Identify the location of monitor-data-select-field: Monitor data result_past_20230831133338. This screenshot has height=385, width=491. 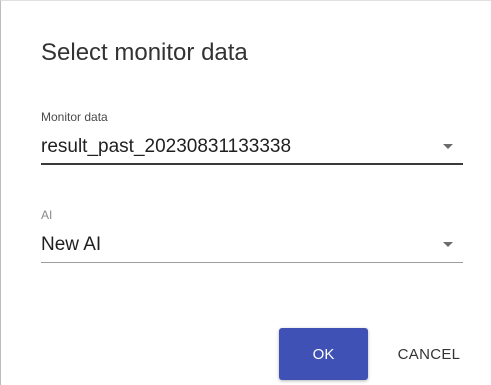
(252, 137).